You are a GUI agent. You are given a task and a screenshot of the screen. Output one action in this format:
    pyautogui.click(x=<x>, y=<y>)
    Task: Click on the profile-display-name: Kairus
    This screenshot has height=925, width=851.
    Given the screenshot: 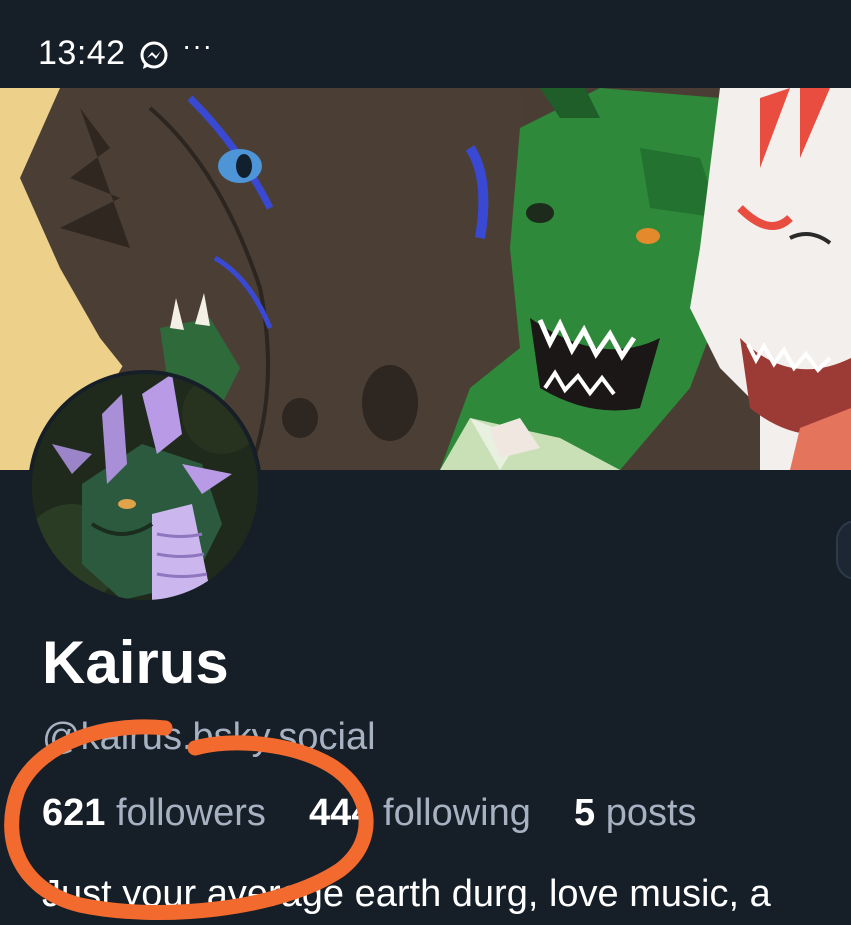 What is the action you would take?
    pyautogui.click(x=135, y=662)
    